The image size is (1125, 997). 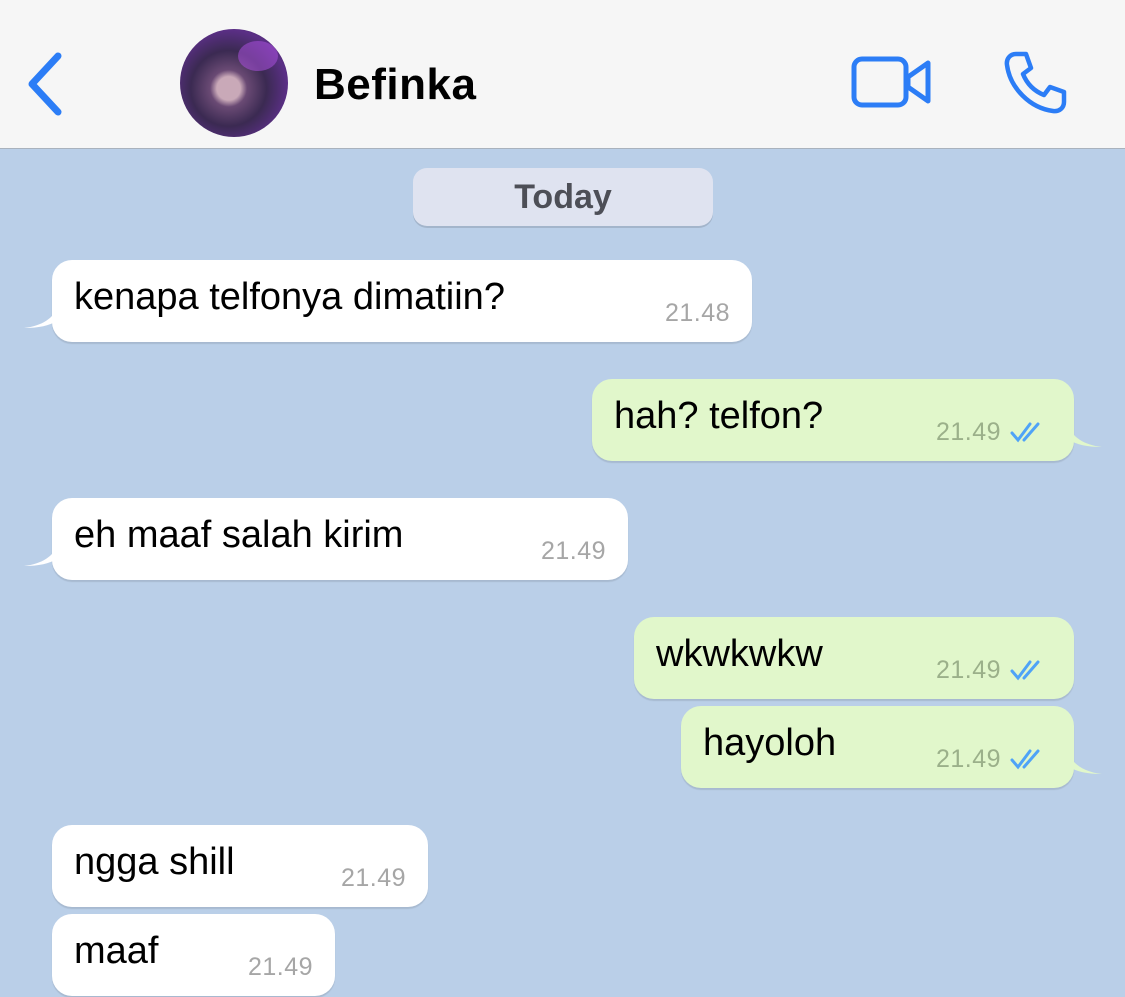 I want to click on video-camera-icon, so click(x=891, y=82).